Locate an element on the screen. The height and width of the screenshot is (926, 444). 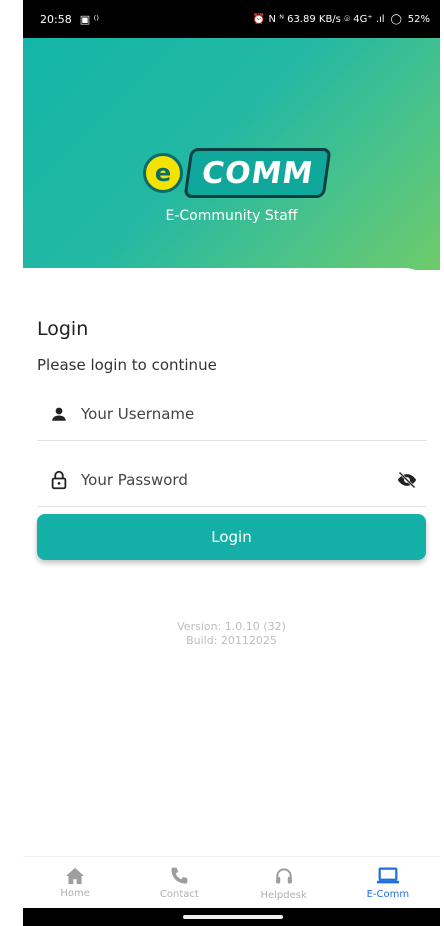
headset-icon is located at coordinates (283, 876).